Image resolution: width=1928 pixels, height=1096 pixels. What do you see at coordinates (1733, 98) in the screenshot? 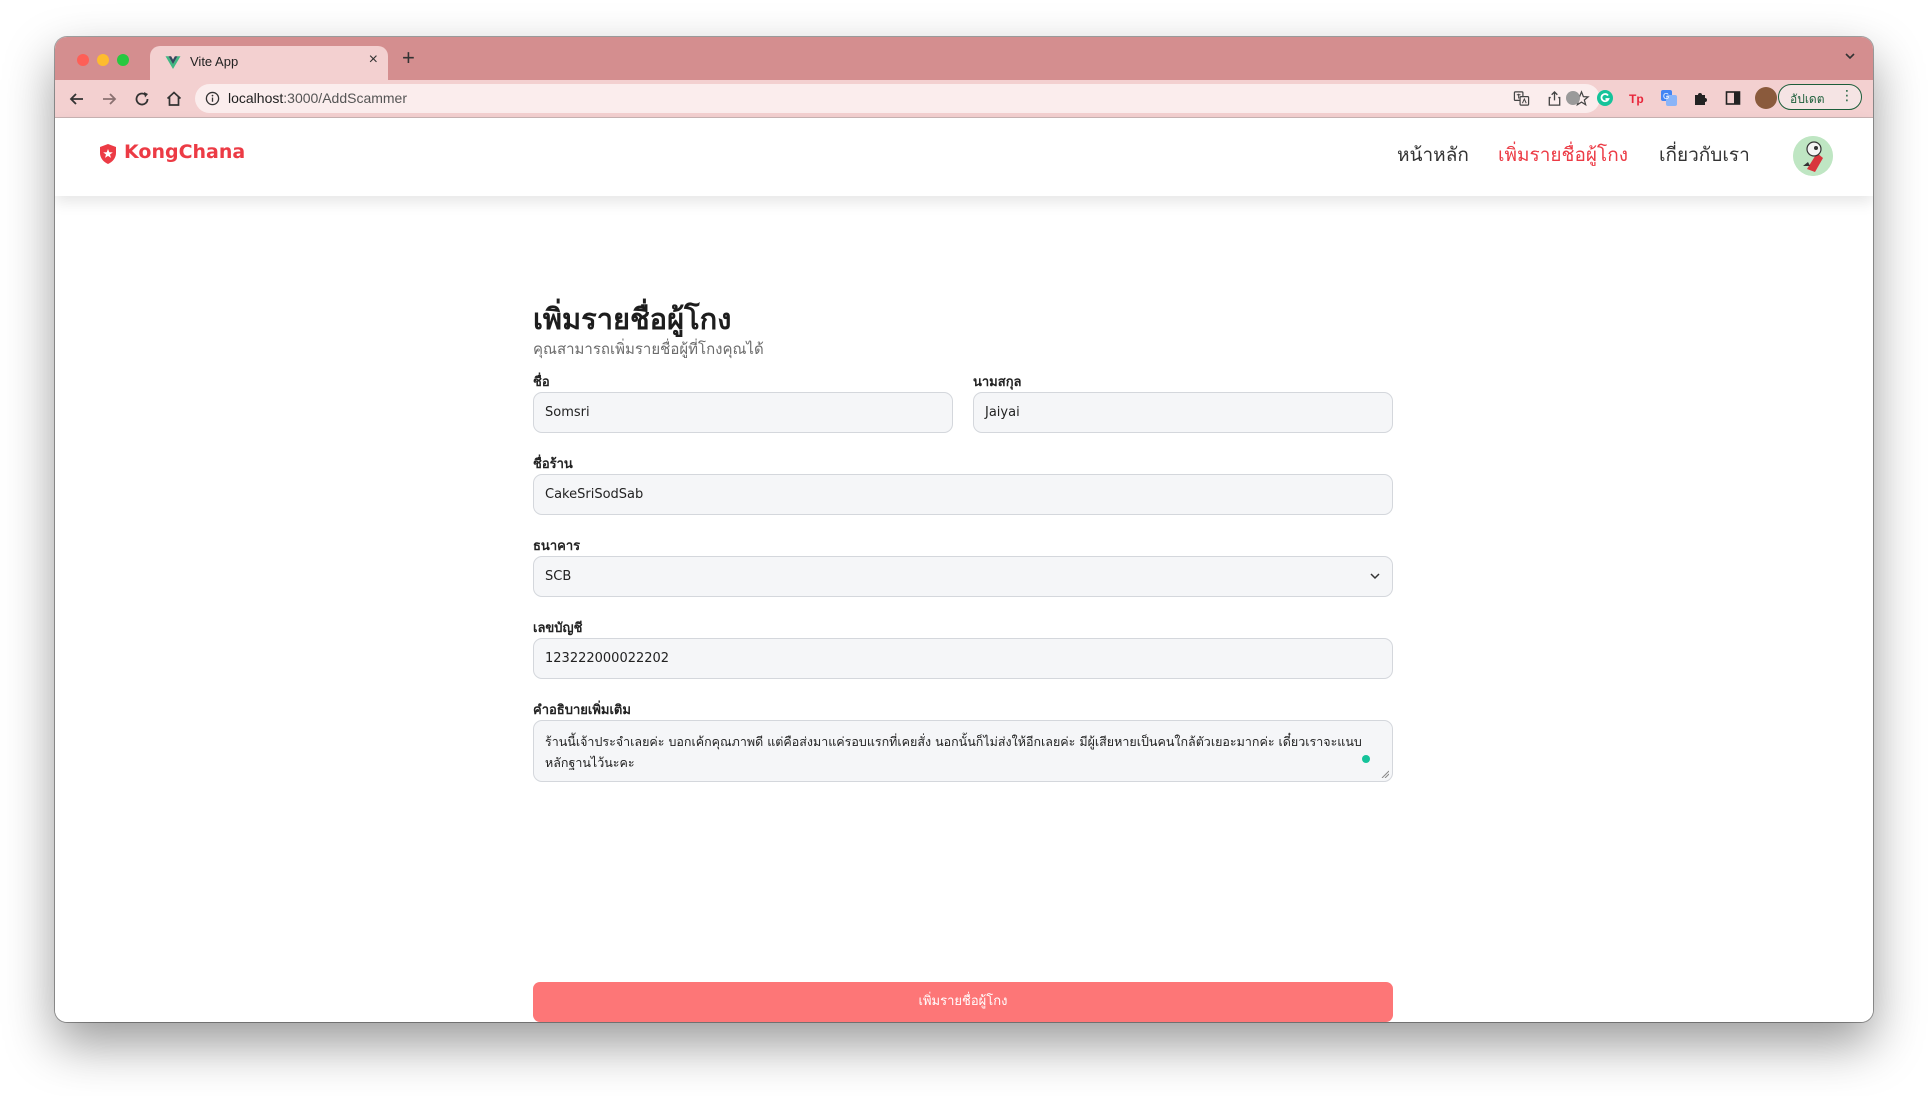
I see `sidepanel-icon` at bounding box center [1733, 98].